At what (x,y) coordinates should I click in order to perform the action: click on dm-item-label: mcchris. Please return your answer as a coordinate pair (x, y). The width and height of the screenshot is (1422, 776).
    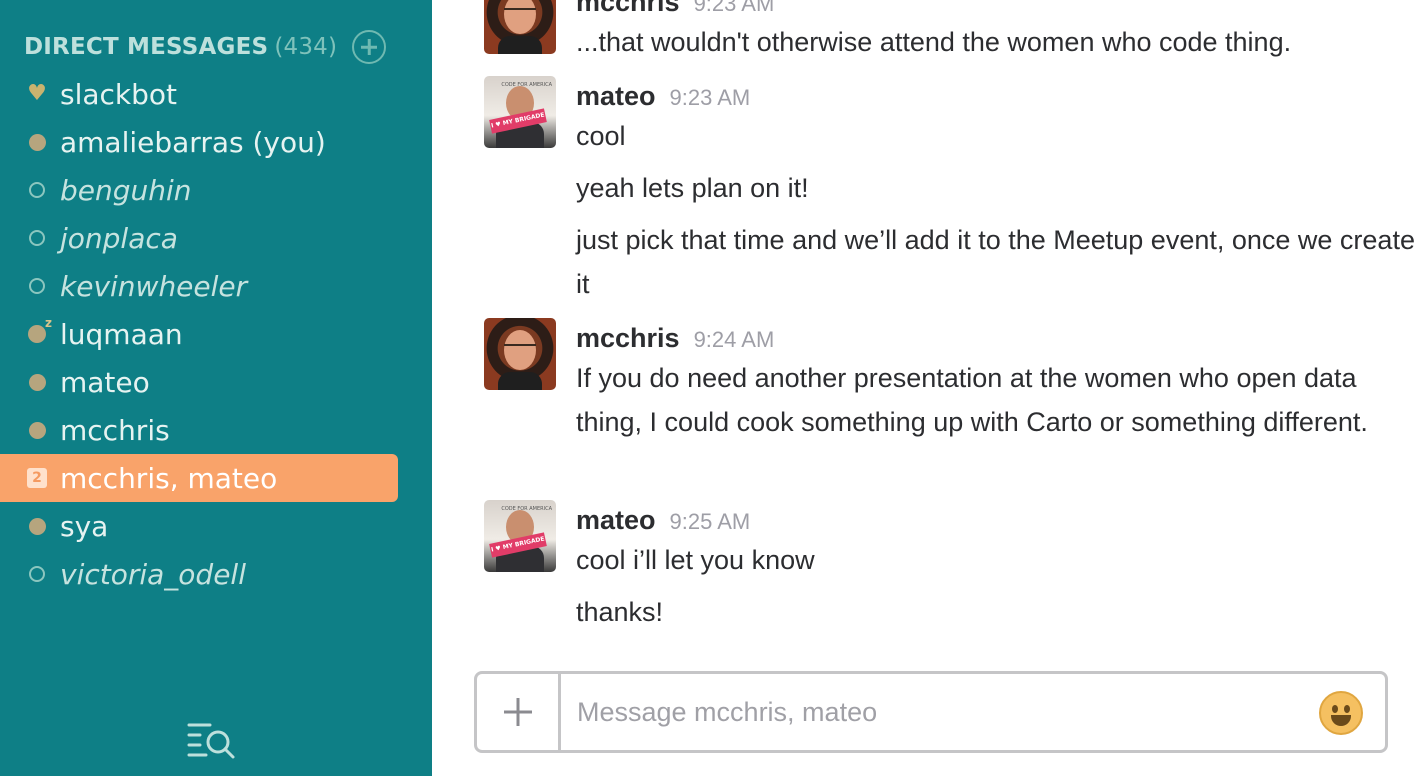
    Looking at the image, I should click on (115, 430).